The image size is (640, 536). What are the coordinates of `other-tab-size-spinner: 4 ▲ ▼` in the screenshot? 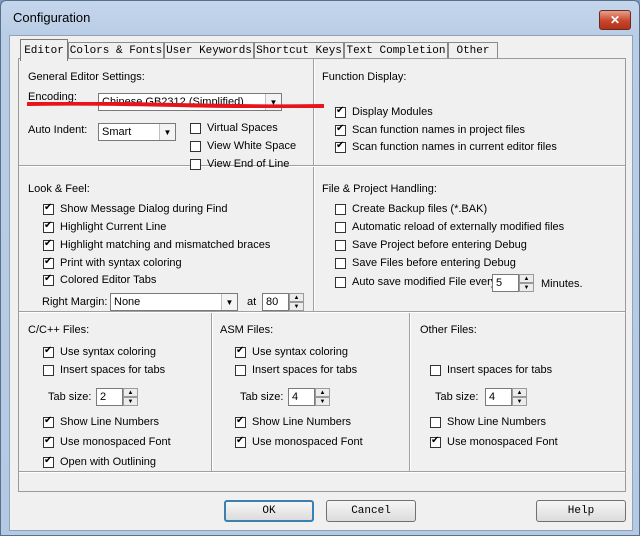 It's located at (506, 397).